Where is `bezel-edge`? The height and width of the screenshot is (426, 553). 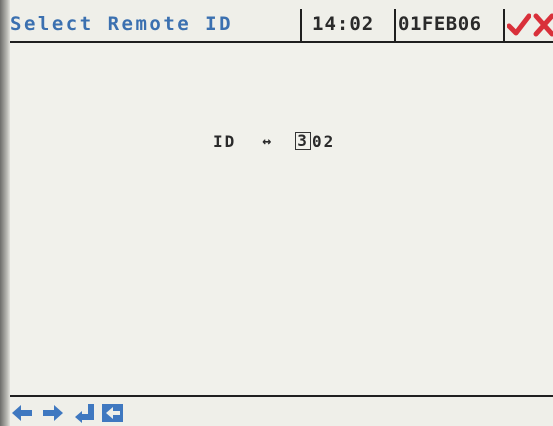 bezel-edge is located at coordinates (5, 213).